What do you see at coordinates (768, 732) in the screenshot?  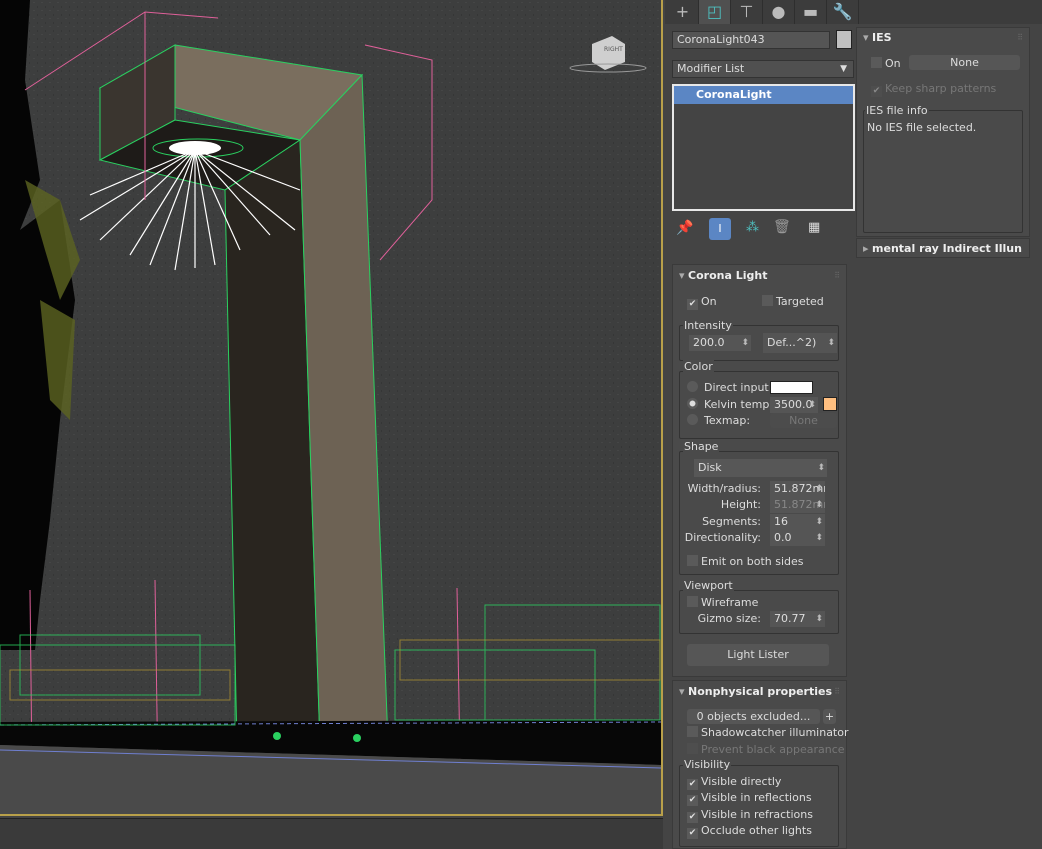 I see `shadowcatcher-checkbox: Shadowcatcher illuminator` at bounding box center [768, 732].